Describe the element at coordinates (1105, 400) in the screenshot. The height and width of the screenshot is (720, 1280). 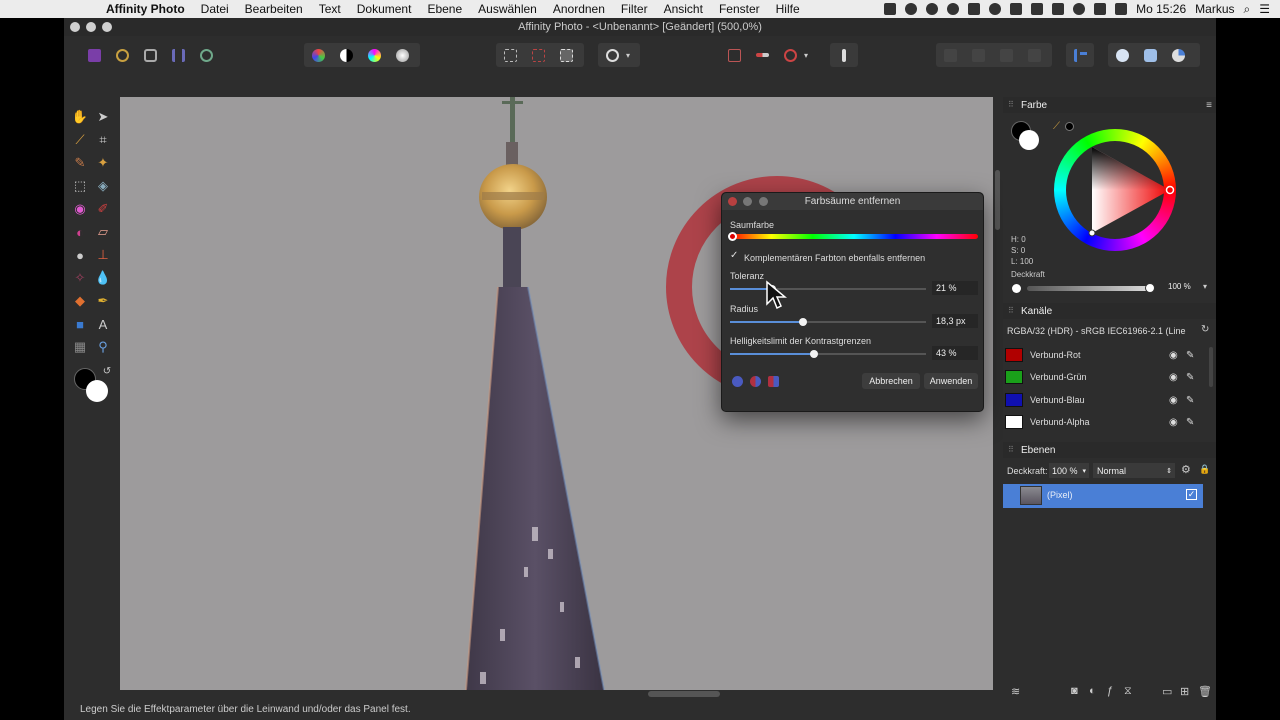
I see `channel-row-blue: Verbund-Blau ◉ ✎` at that location.